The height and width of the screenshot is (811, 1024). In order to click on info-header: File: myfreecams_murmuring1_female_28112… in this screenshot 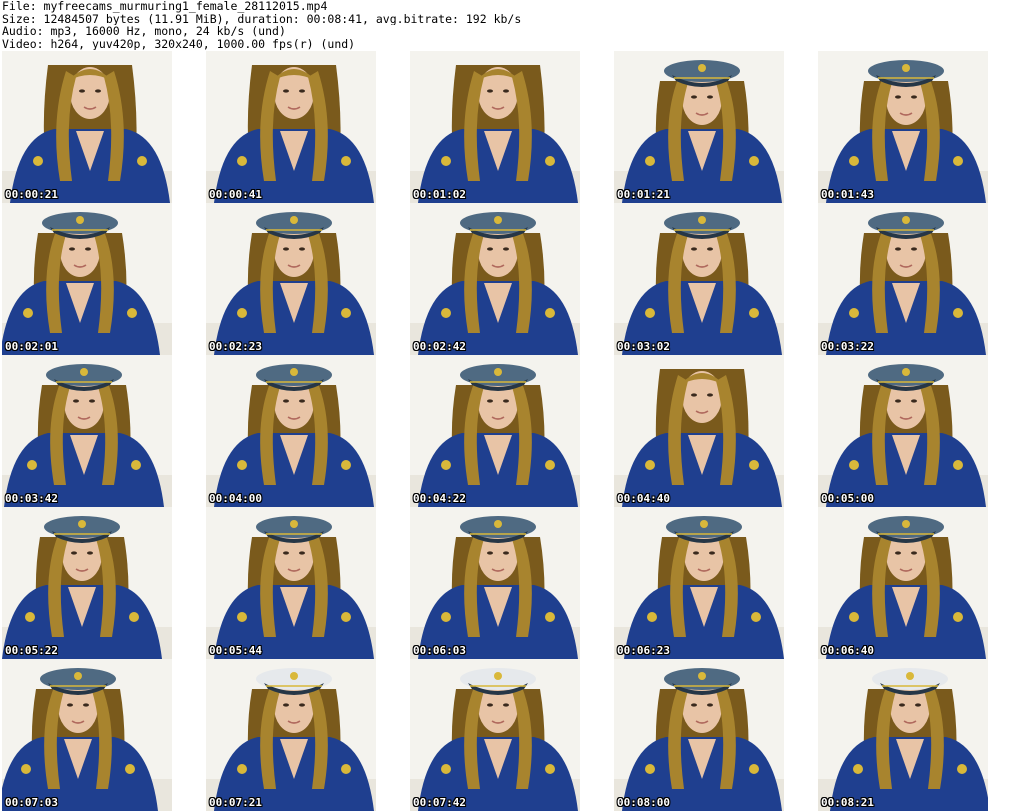, I will do `click(512, 25)`.